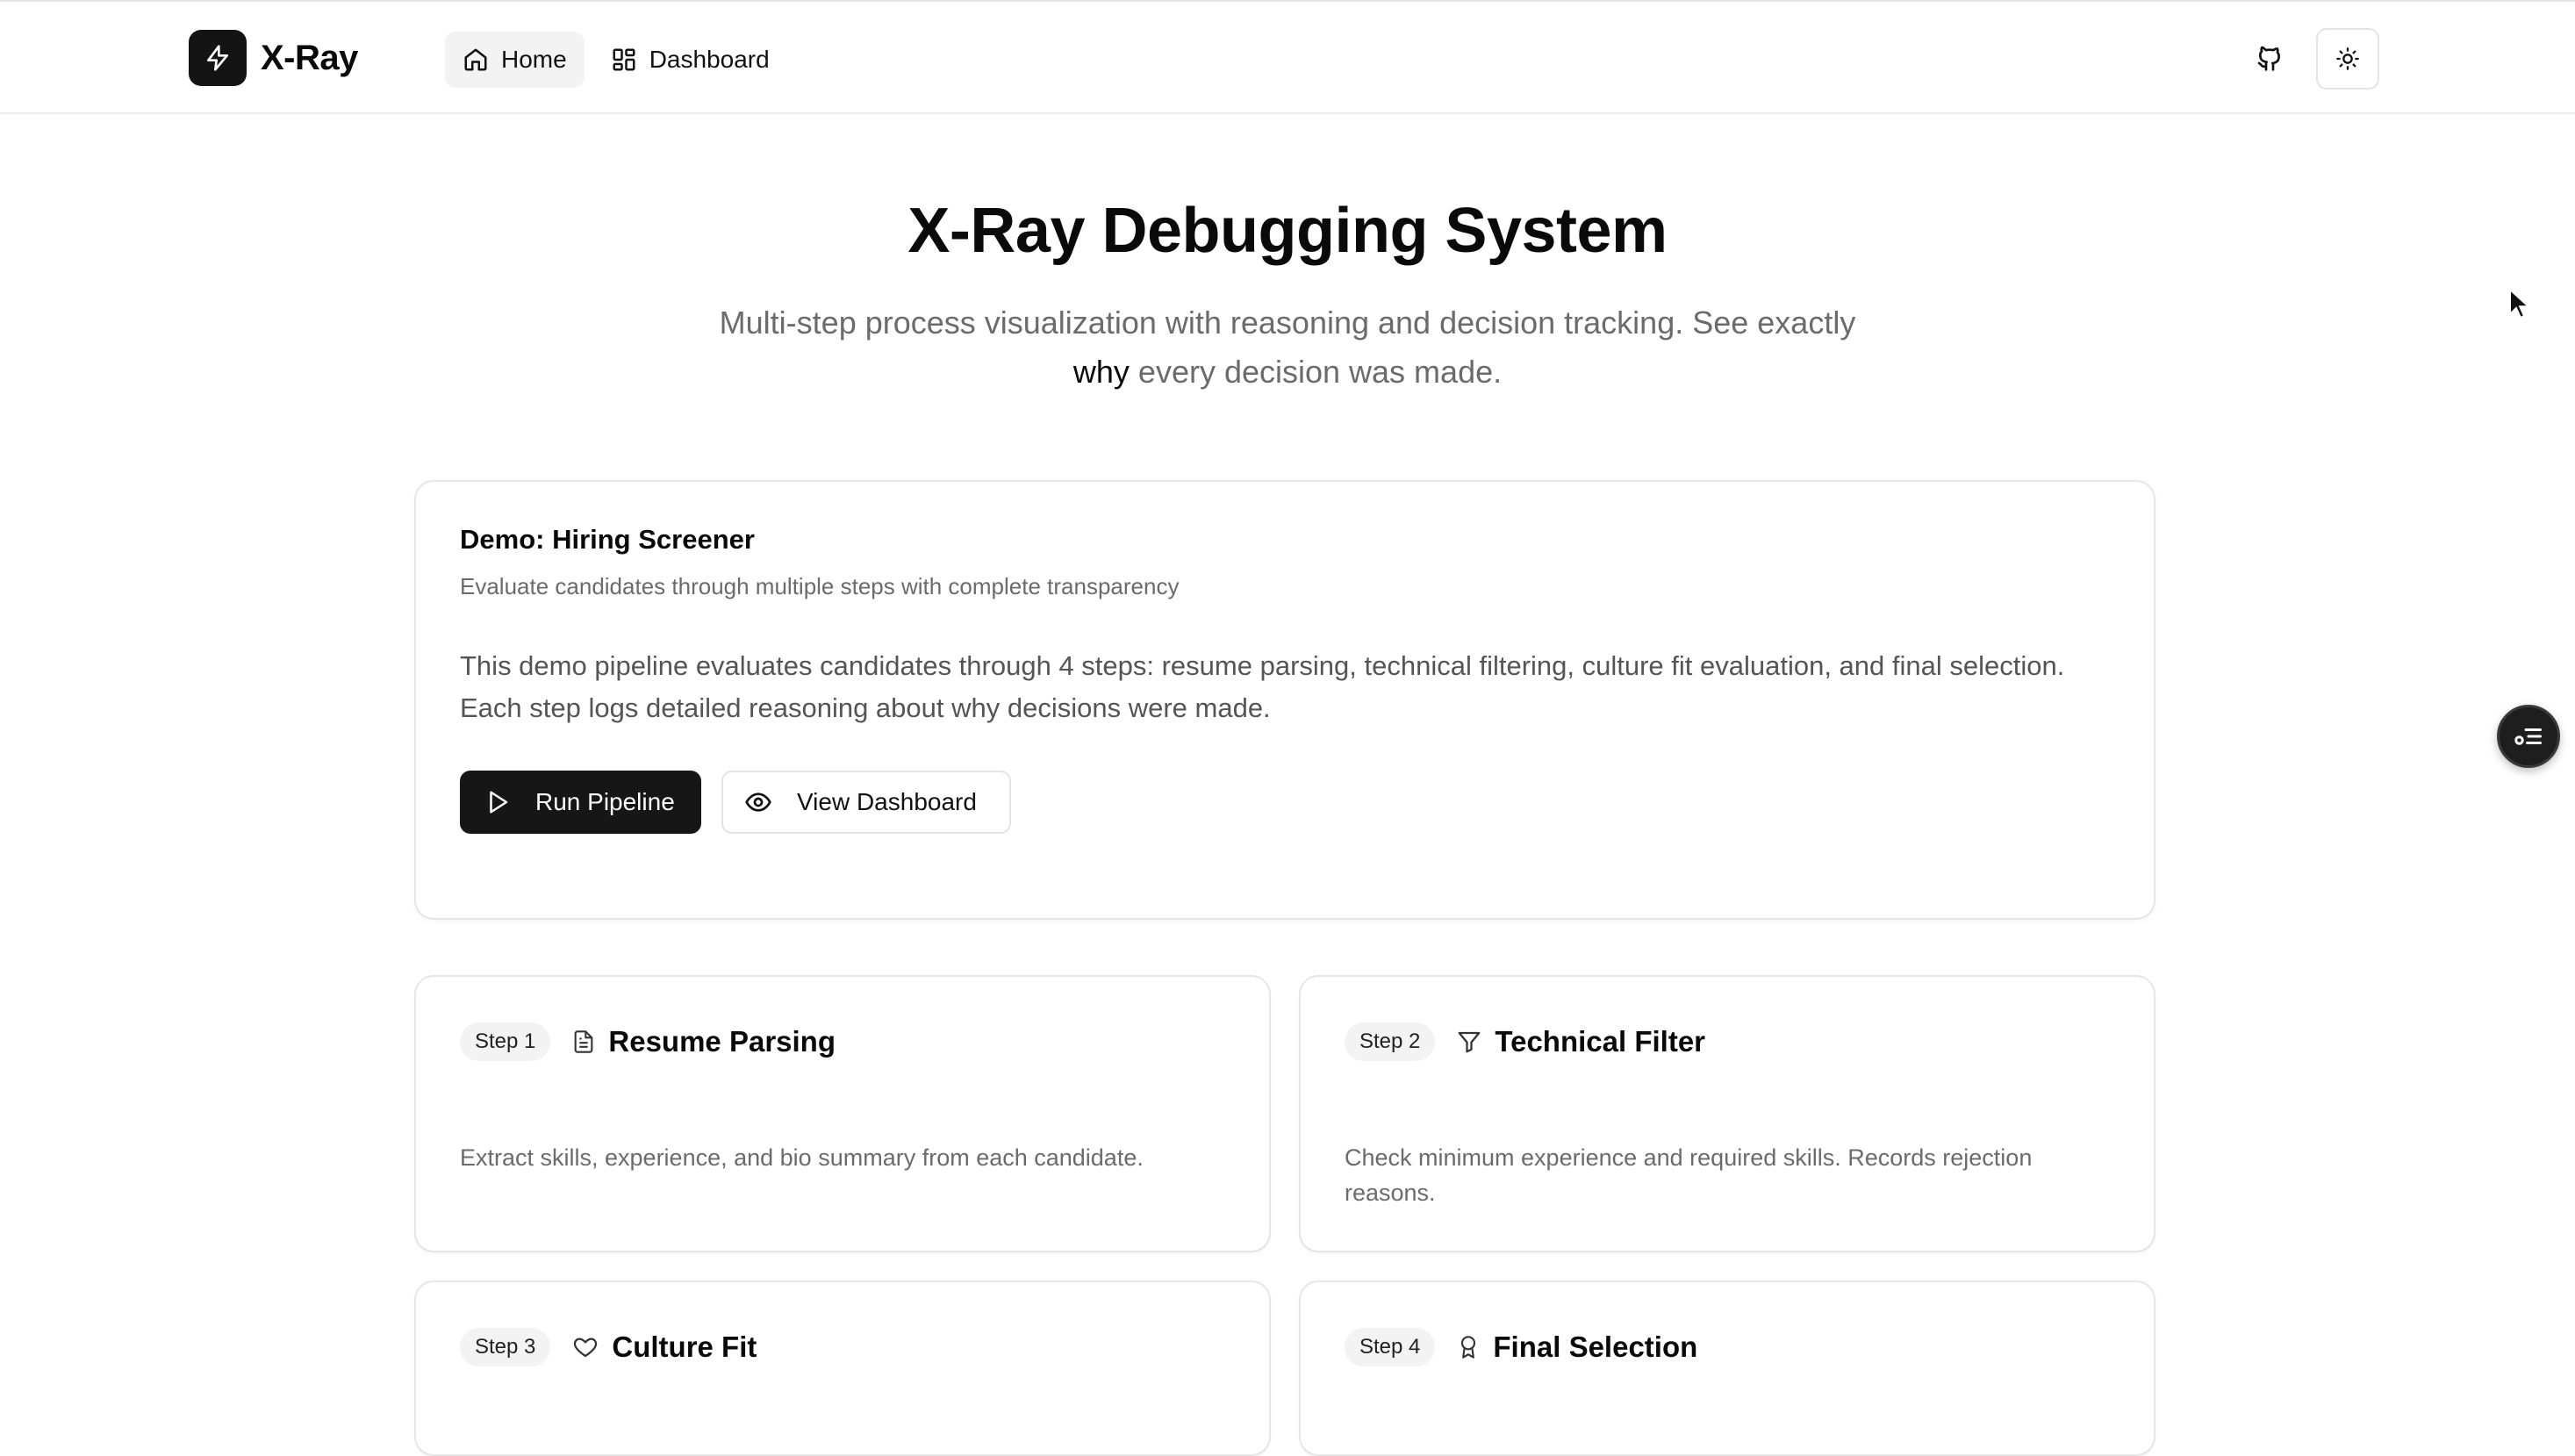  What do you see at coordinates (710, 60) in the screenshot?
I see `nav-dashboard-label: Dashboard` at bounding box center [710, 60].